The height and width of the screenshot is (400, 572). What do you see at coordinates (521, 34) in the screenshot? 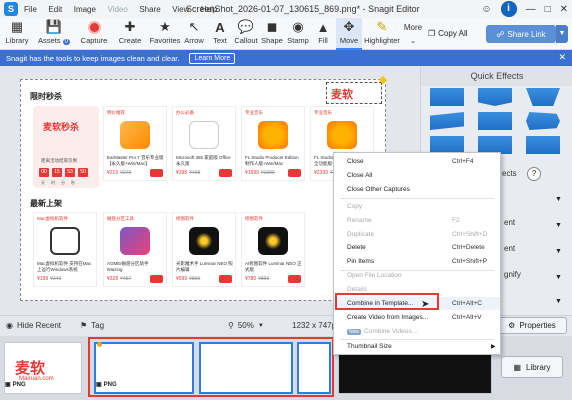
I see `share-link-button: ☍ Share Link` at bounding box center [521, 34].